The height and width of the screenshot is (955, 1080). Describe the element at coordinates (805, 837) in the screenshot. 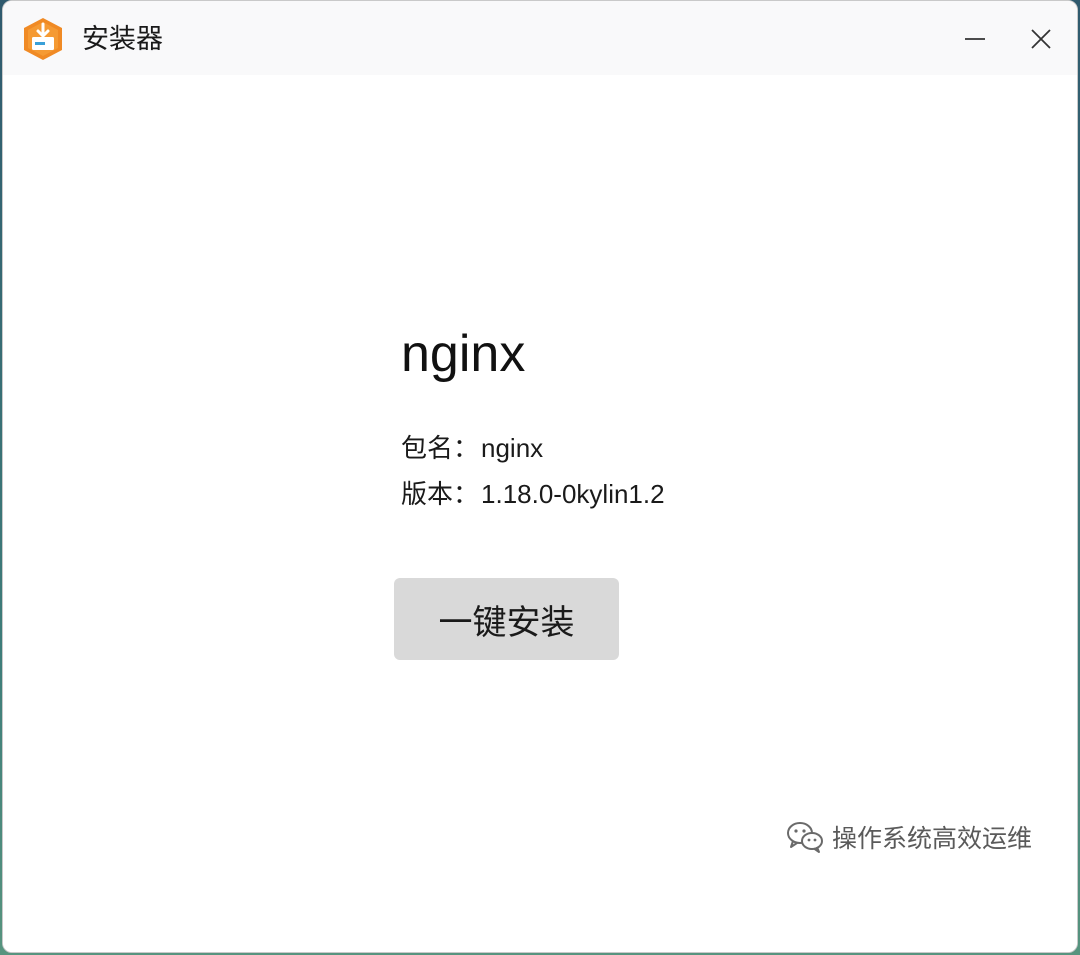

I see `wechat-icon` at that location.